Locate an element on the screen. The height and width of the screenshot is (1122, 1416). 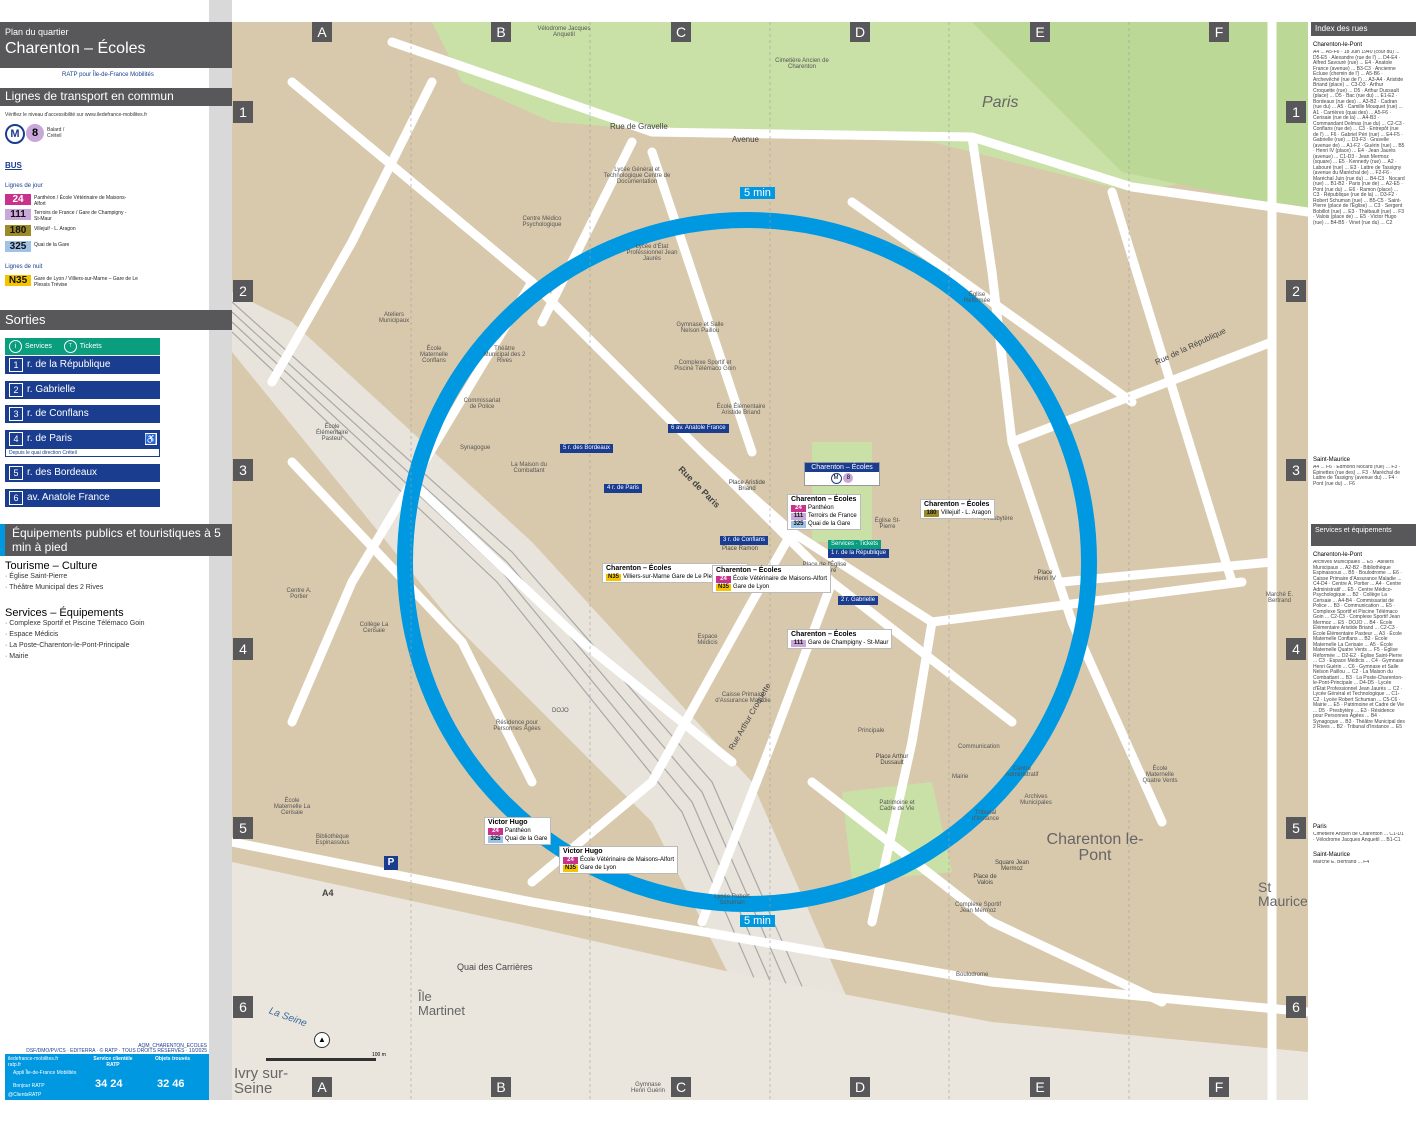
night-lines-label: Lignes de nuit is located at coordinates (24, 267).